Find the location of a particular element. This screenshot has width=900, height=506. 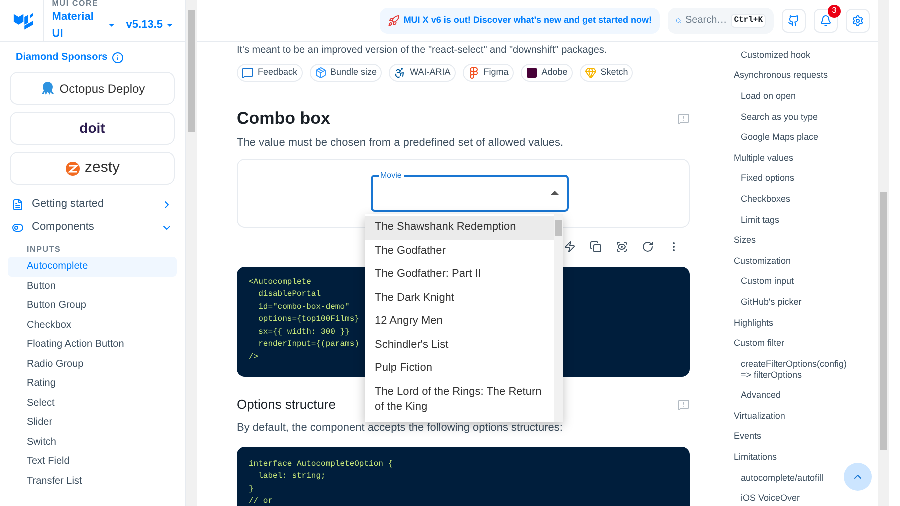

link-chip: Sketch is located at coordinates (607, 73).